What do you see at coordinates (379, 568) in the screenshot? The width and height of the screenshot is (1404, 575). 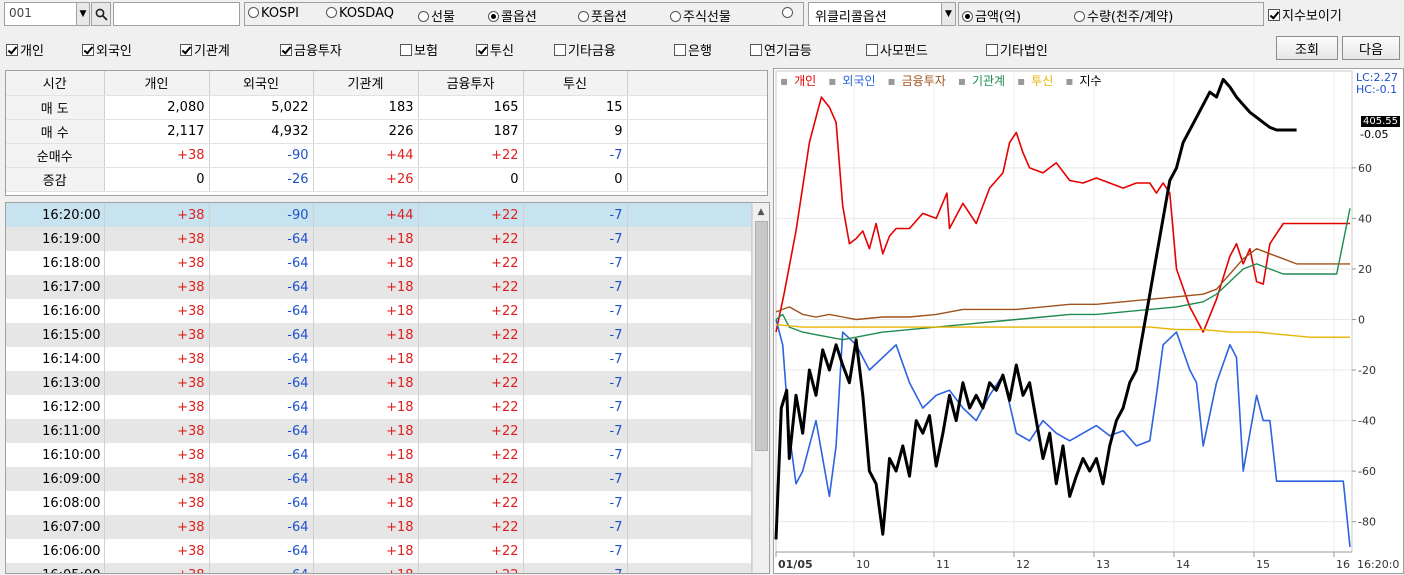 I see `table-row: 16:05:00+38-64+18+22-7` at bounding box center [379, 568].